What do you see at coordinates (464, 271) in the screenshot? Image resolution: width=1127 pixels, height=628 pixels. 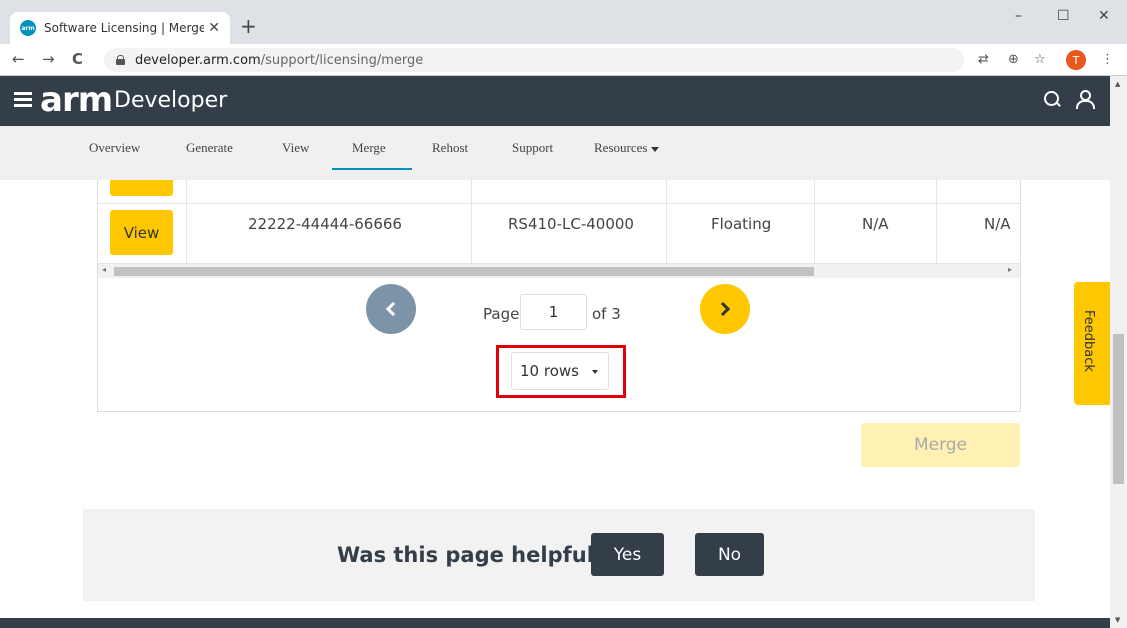 I see `horizontal-scroll-thumb` at bounding box center [464, 271].